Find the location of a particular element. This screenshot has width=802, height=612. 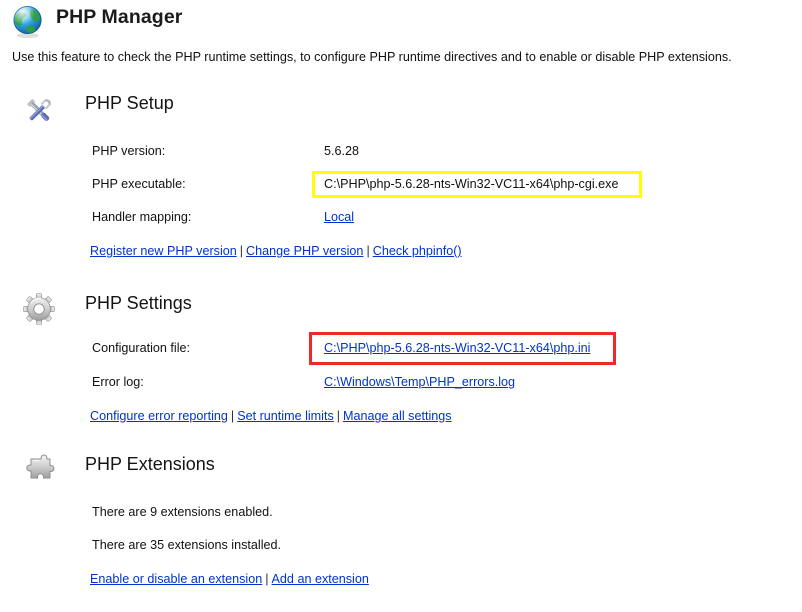

gear-icon is located at coordinates (39, 310).